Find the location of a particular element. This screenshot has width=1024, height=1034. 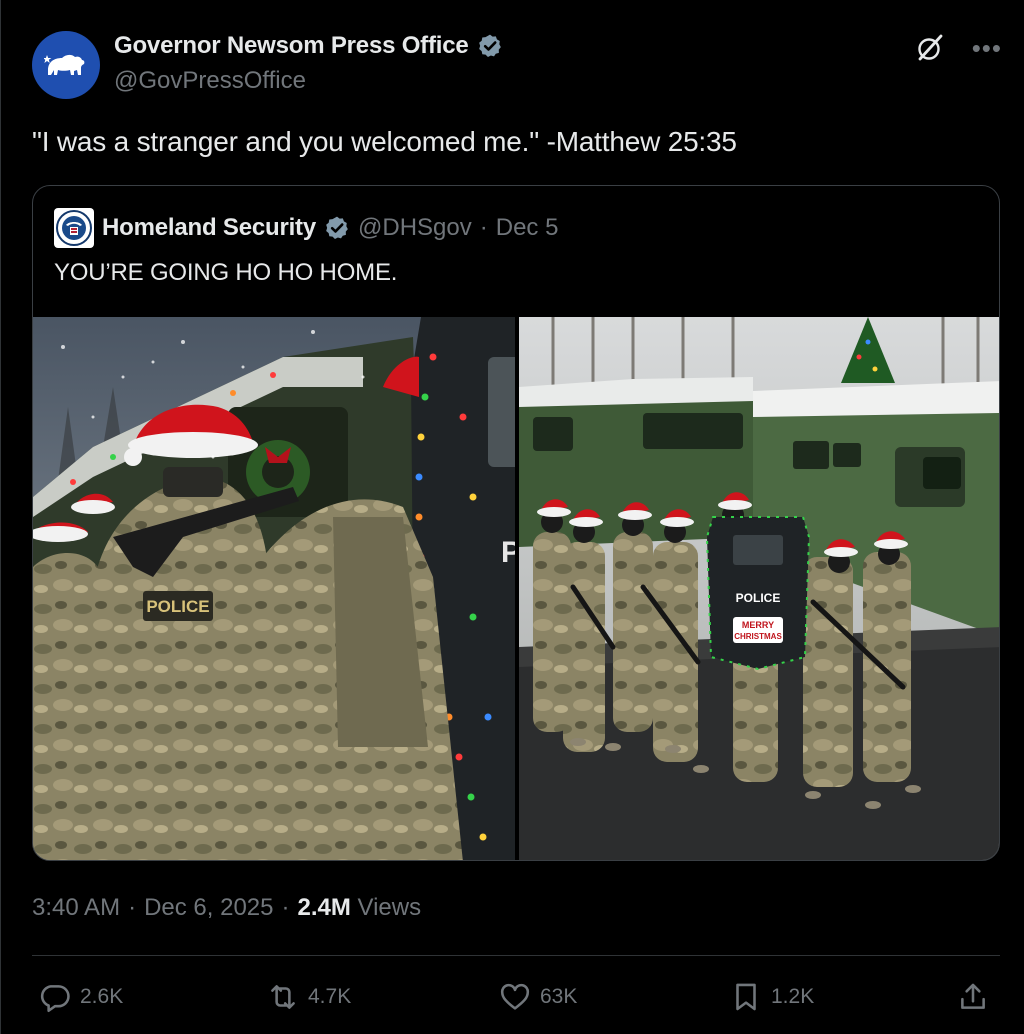

author-name: Governor Newsom Press Office is located at coordinates (291, 46).